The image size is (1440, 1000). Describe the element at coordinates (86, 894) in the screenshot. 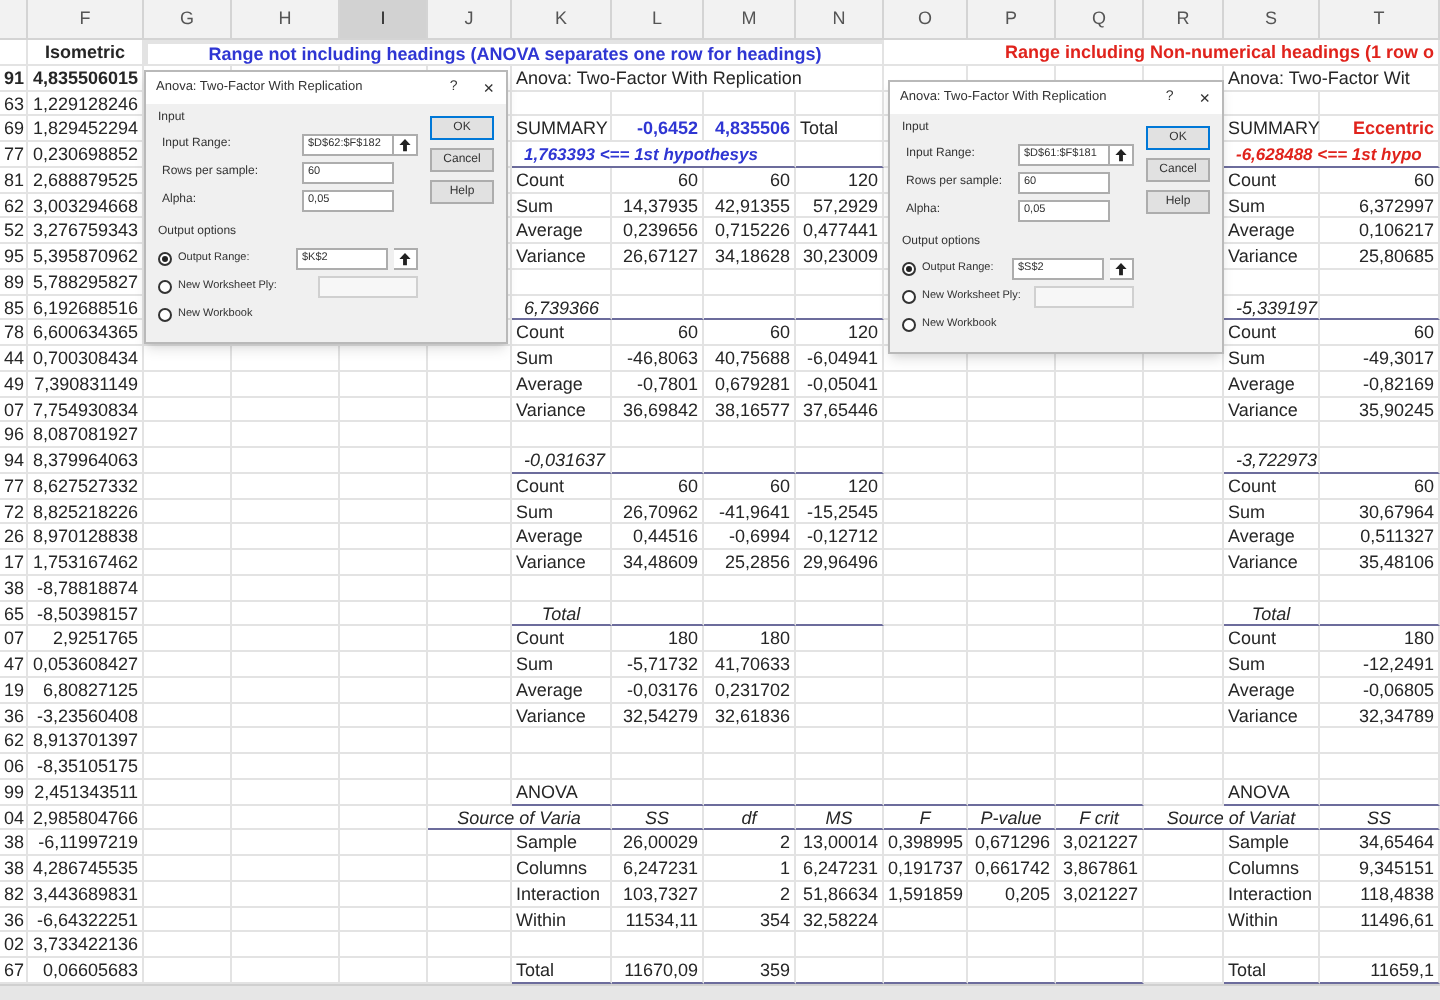

I see `table-cell: 3,443689831` at that location.